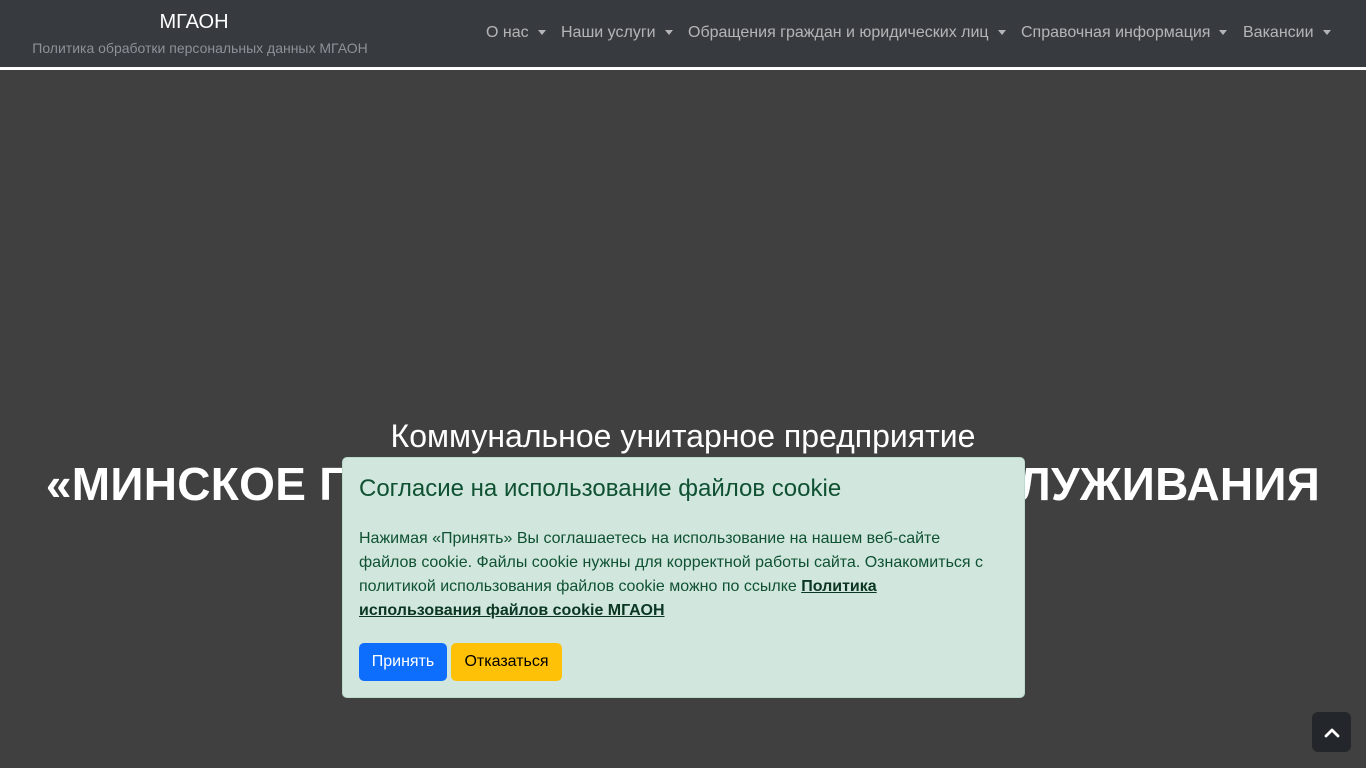 This screenshot has height=768, width=1366. Describe the element at coordinates (1278, 32) in the screenshot. I see `nav-vacancies-label: Вакансии` at that location.